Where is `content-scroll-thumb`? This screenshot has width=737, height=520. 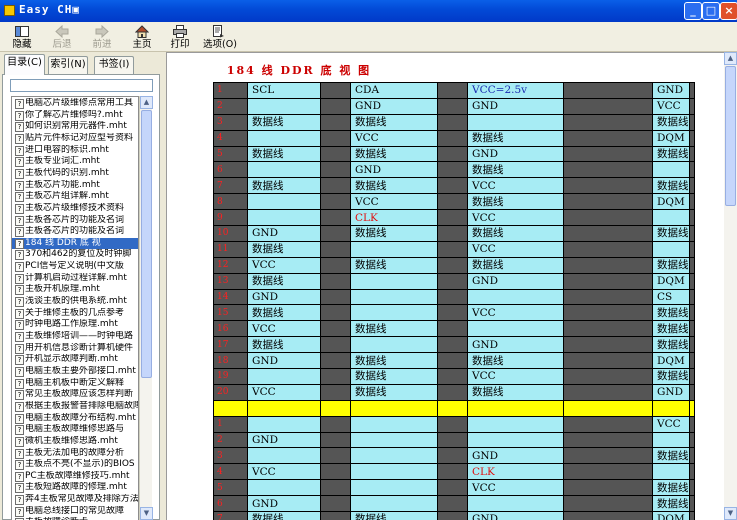
content-scroll-thumb is located at coordinates (730, 136).